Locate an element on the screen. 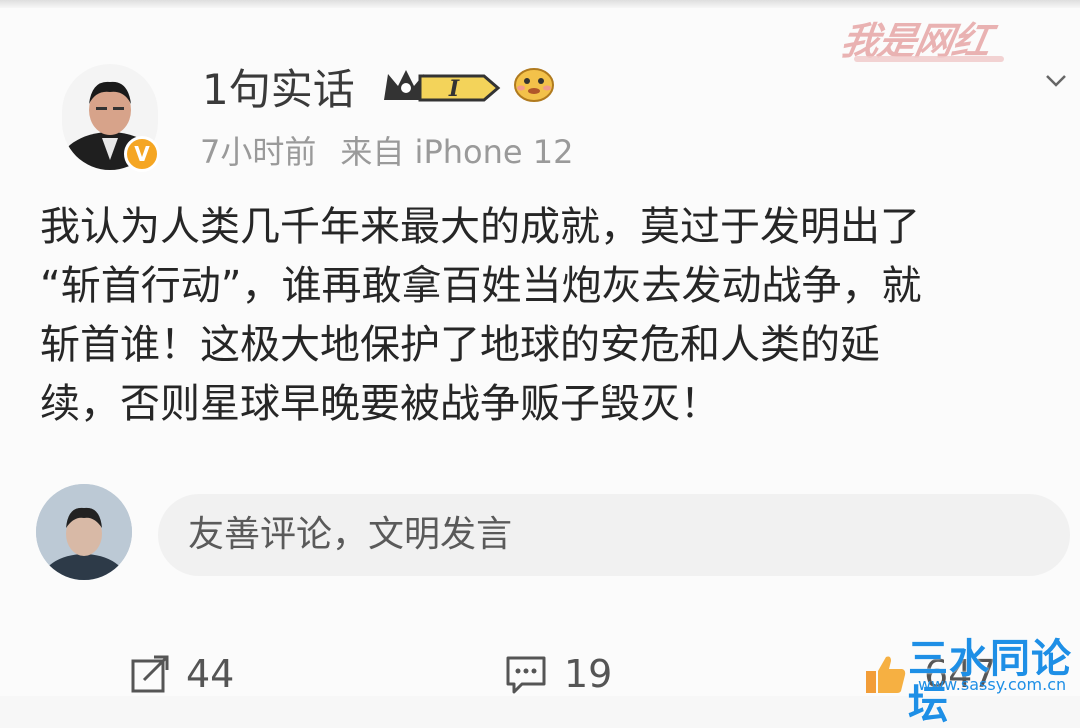 The image size is (1080, 728). crown-badge-icon: I is located at coordinates (441, 86).